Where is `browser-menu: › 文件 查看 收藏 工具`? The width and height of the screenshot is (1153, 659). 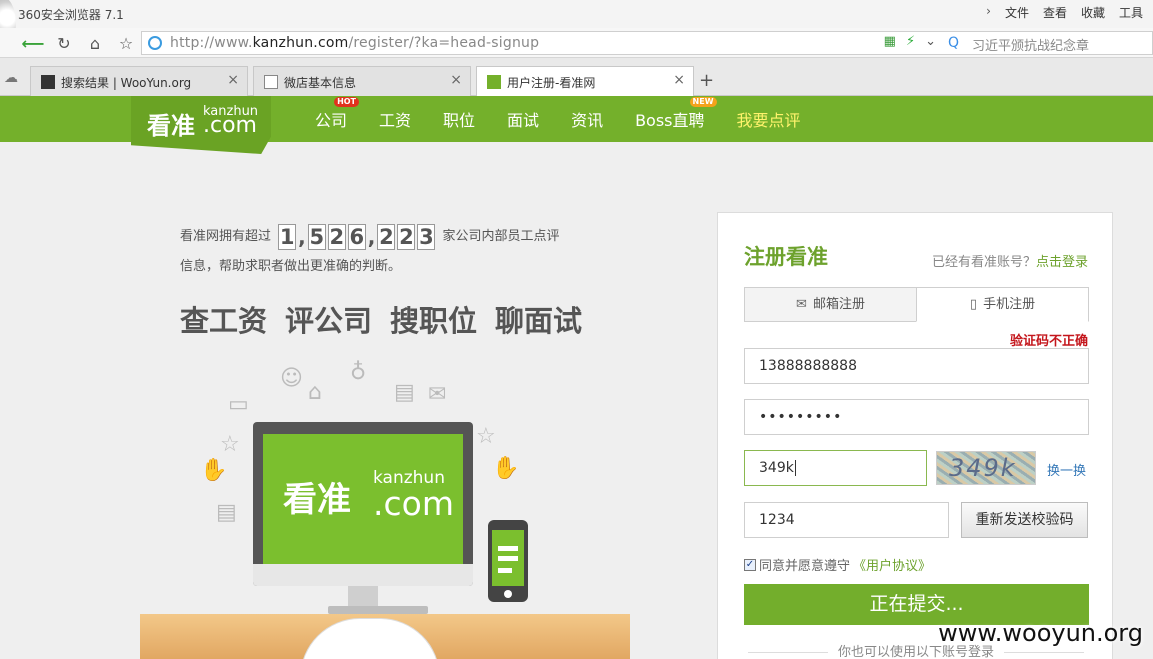 browser-menu: › 文件 查看 收藏 工具 is located at coordinates (1064, 12).